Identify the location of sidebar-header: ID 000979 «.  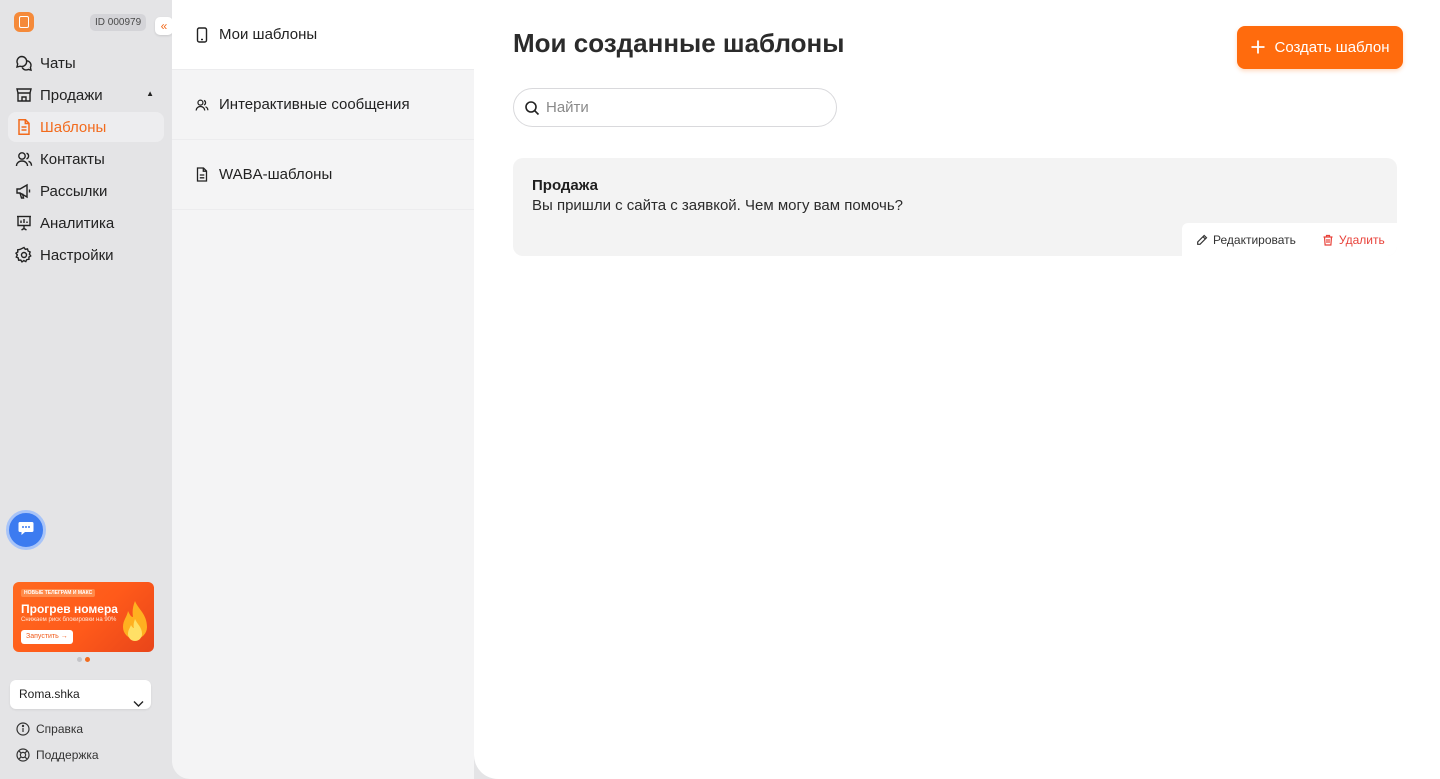
(93, 23).